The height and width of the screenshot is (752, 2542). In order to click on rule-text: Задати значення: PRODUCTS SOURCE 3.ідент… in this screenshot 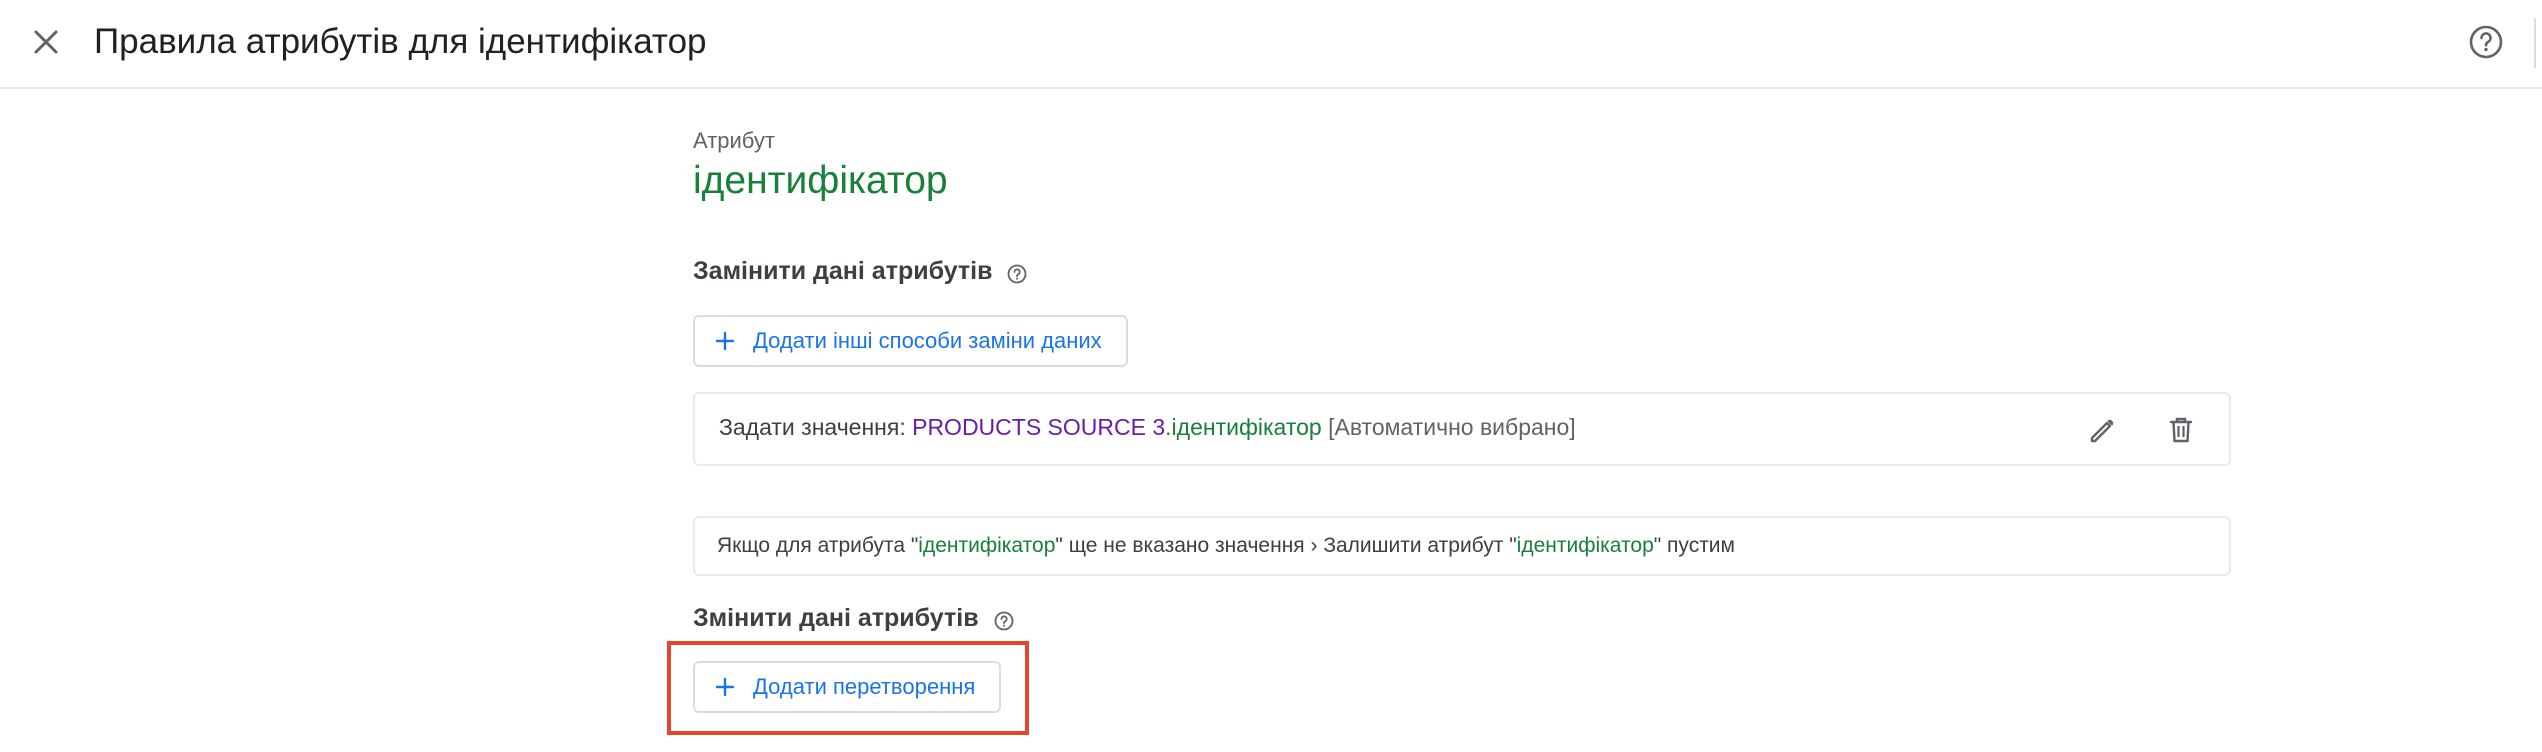, I will do `click(1147, 427)`.